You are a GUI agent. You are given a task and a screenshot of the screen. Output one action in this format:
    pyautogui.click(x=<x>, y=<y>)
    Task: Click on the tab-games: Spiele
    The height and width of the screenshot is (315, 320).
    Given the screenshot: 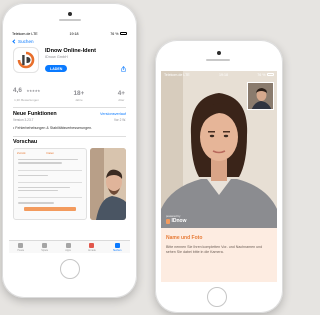 What is the action you would take?
    pyautogui.click(x=45, y=247)
    